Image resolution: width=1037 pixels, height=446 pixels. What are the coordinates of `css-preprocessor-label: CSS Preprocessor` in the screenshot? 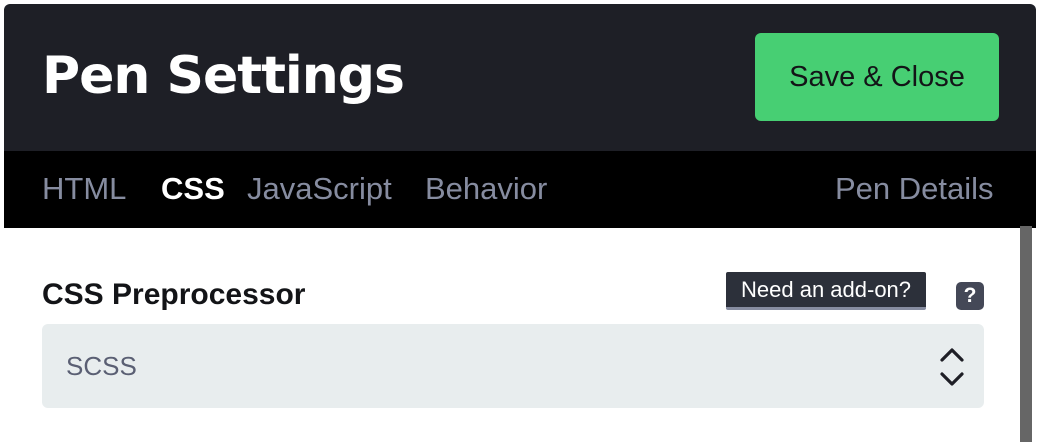 It's located at (174, 294).